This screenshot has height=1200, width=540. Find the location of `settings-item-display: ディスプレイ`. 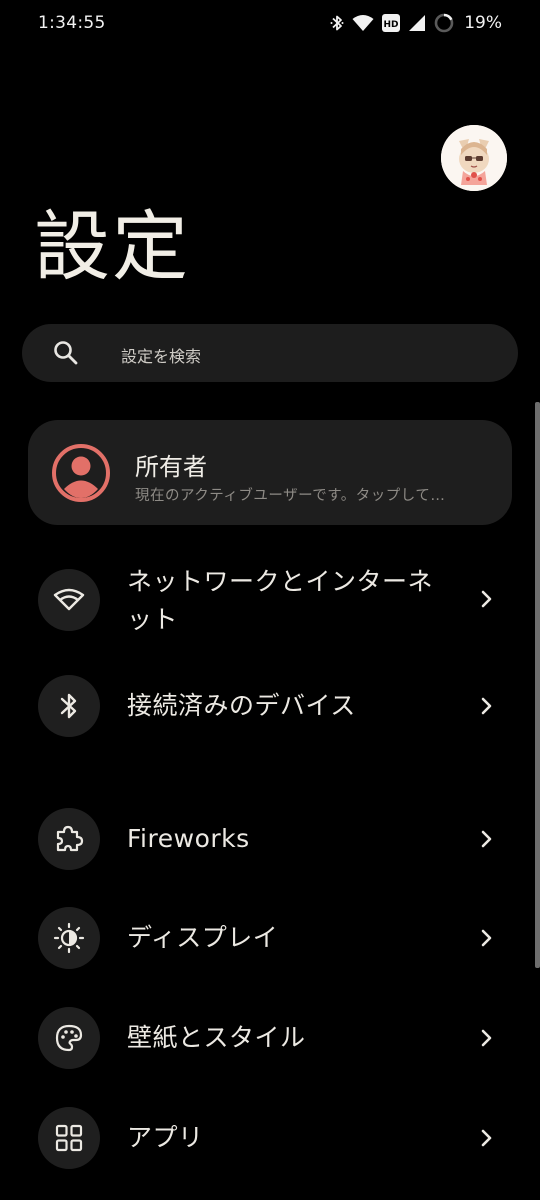

settings-item-display: ディスプレイ is located at coordinates (270, 938).